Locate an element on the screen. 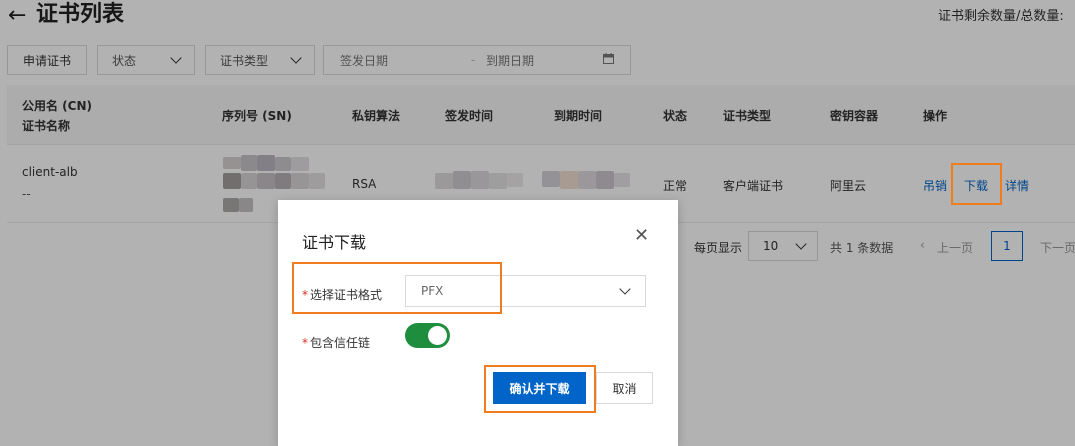 The height and width of the screenshot is (446, 1075). cancel-button: 取消 is located at coordinates (624, 388).